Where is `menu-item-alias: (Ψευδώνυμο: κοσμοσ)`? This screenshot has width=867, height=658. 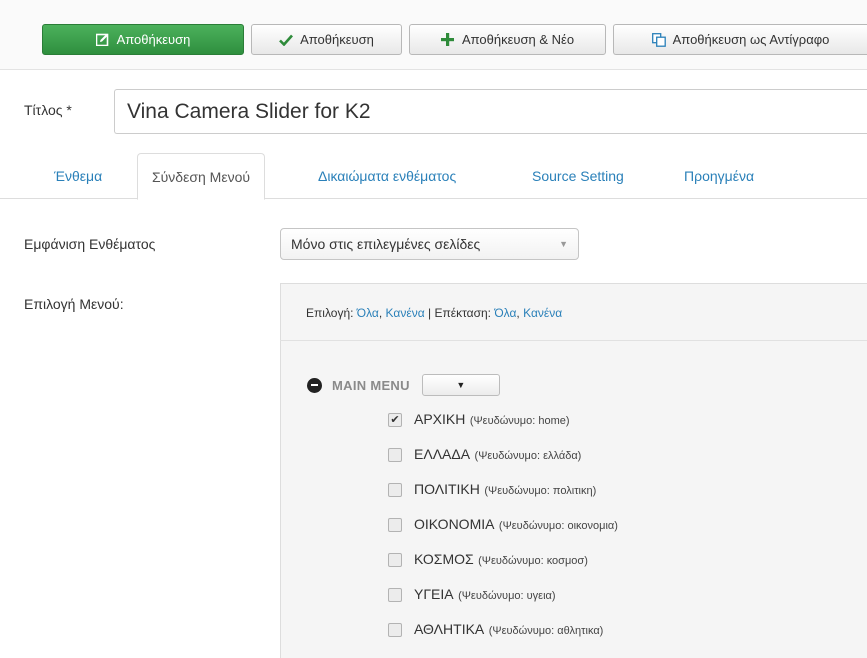
menu-item-alias: (Ψευδώνυμο: κοσμοσ) is located at coordinates (533, 561).